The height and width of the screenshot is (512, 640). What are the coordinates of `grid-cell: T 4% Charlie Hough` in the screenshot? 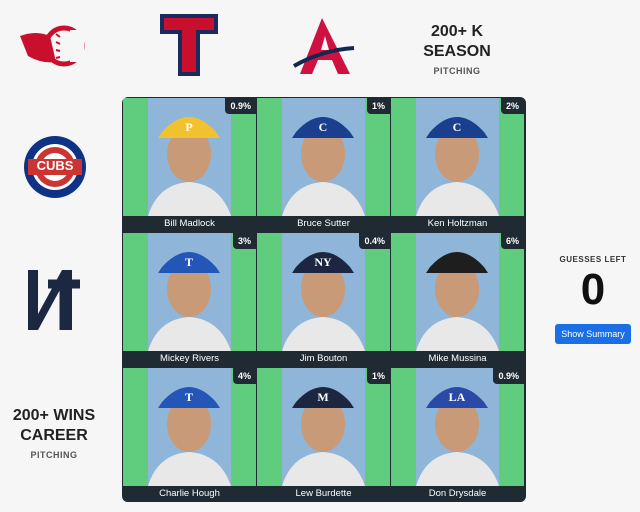 It's located at (189, 435).